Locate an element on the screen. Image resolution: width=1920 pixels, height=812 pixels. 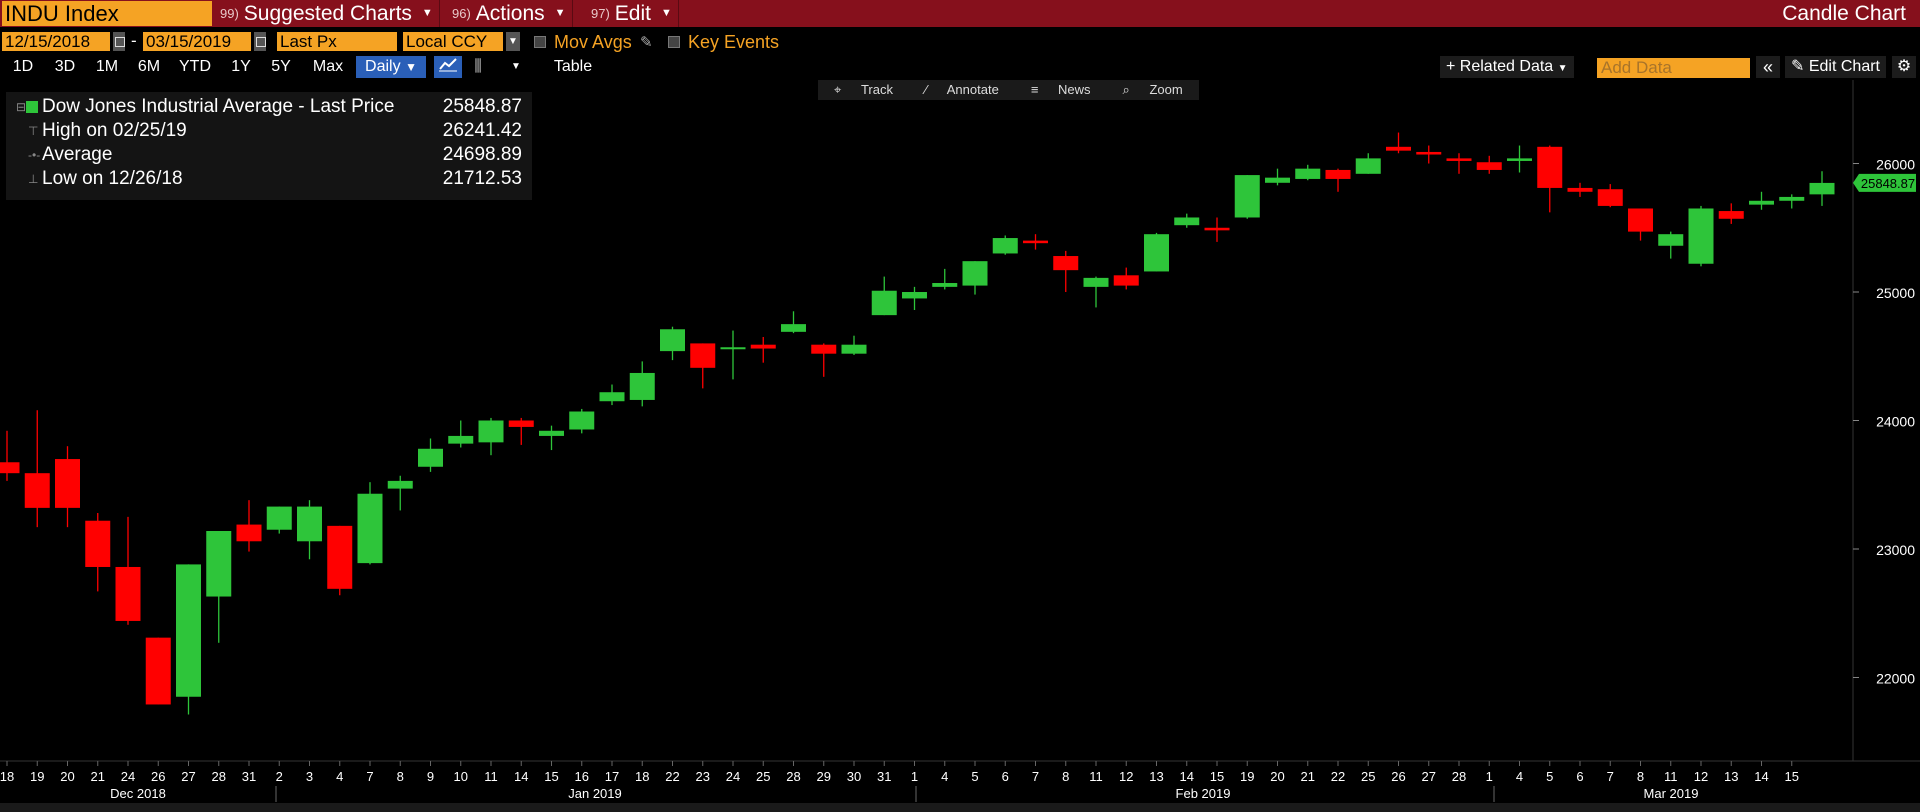
key-events-checkbox is located at coordinates (674, 42).